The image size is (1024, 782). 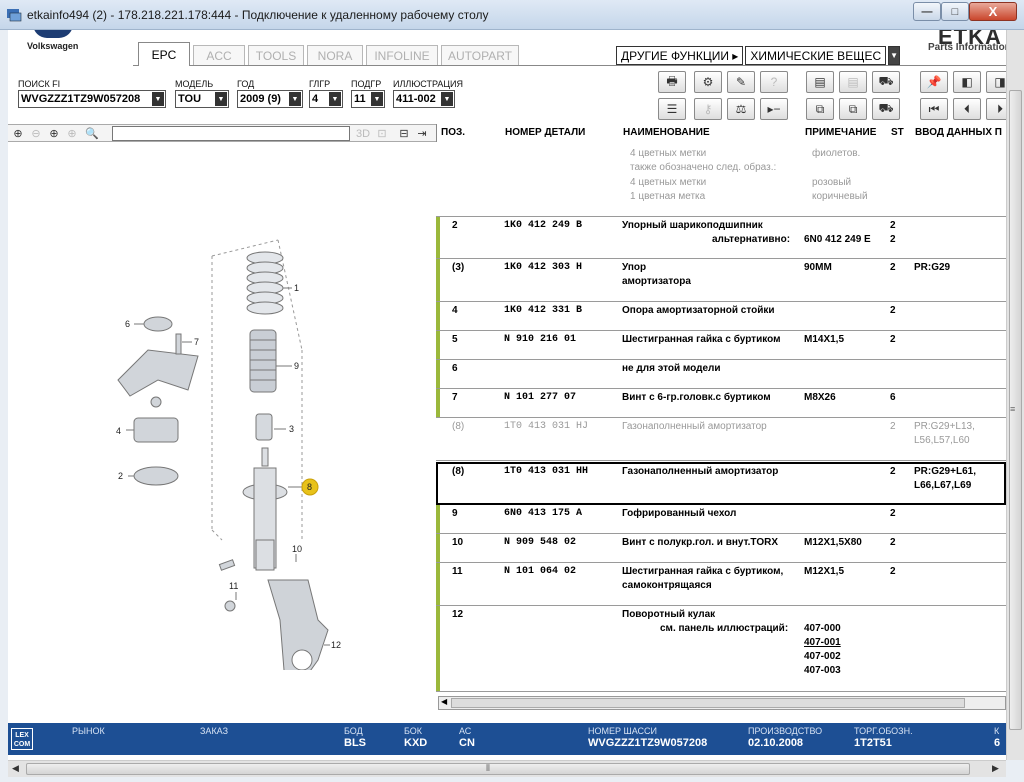 I want to click on maximize-button: □, so click(x=955, y=11).